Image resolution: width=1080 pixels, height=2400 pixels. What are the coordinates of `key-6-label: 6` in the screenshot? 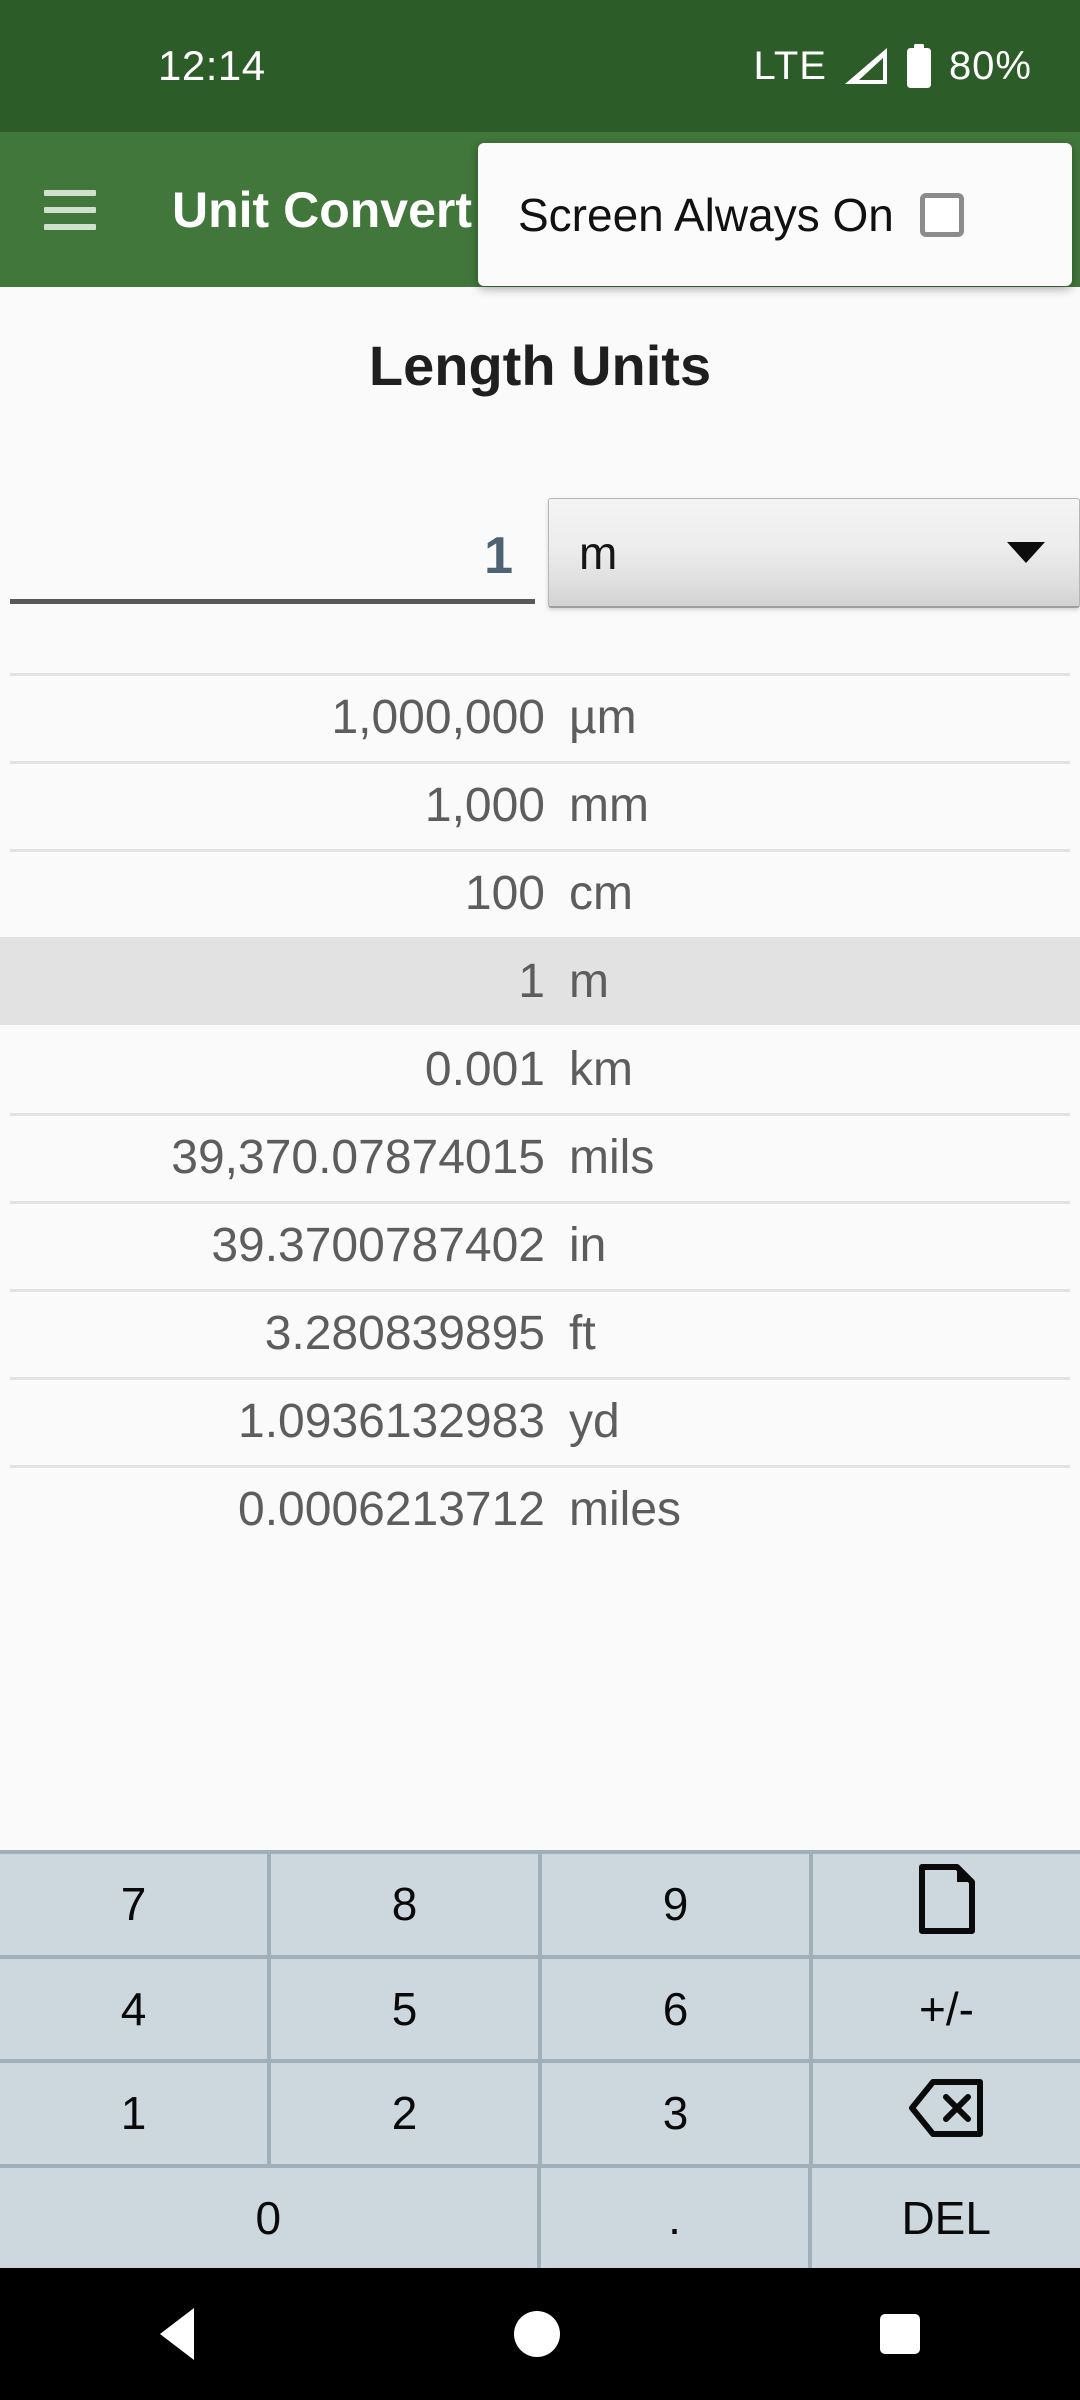 It's located at (675, 2008).